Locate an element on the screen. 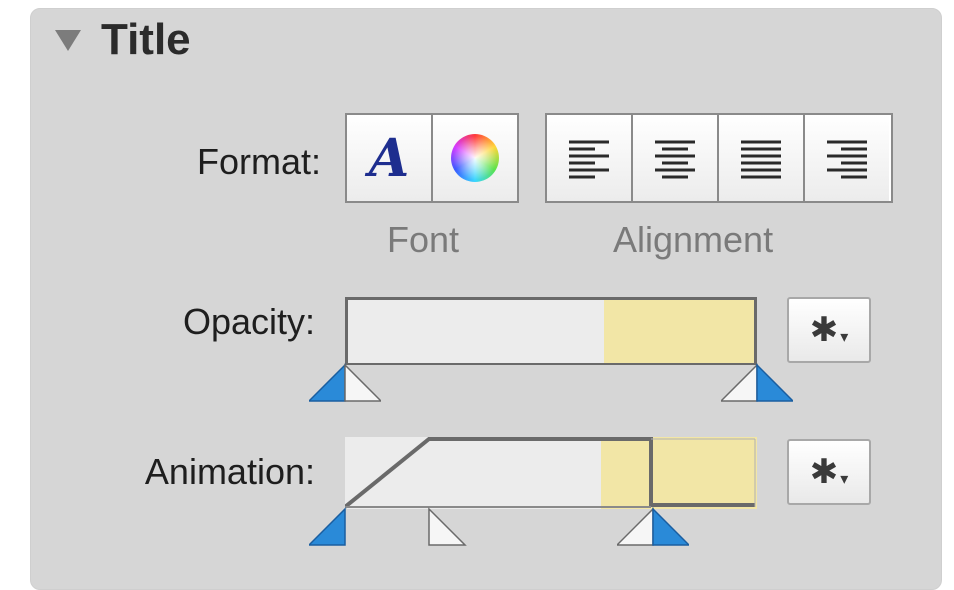  align-center-button is located at coordinates (676, 158).